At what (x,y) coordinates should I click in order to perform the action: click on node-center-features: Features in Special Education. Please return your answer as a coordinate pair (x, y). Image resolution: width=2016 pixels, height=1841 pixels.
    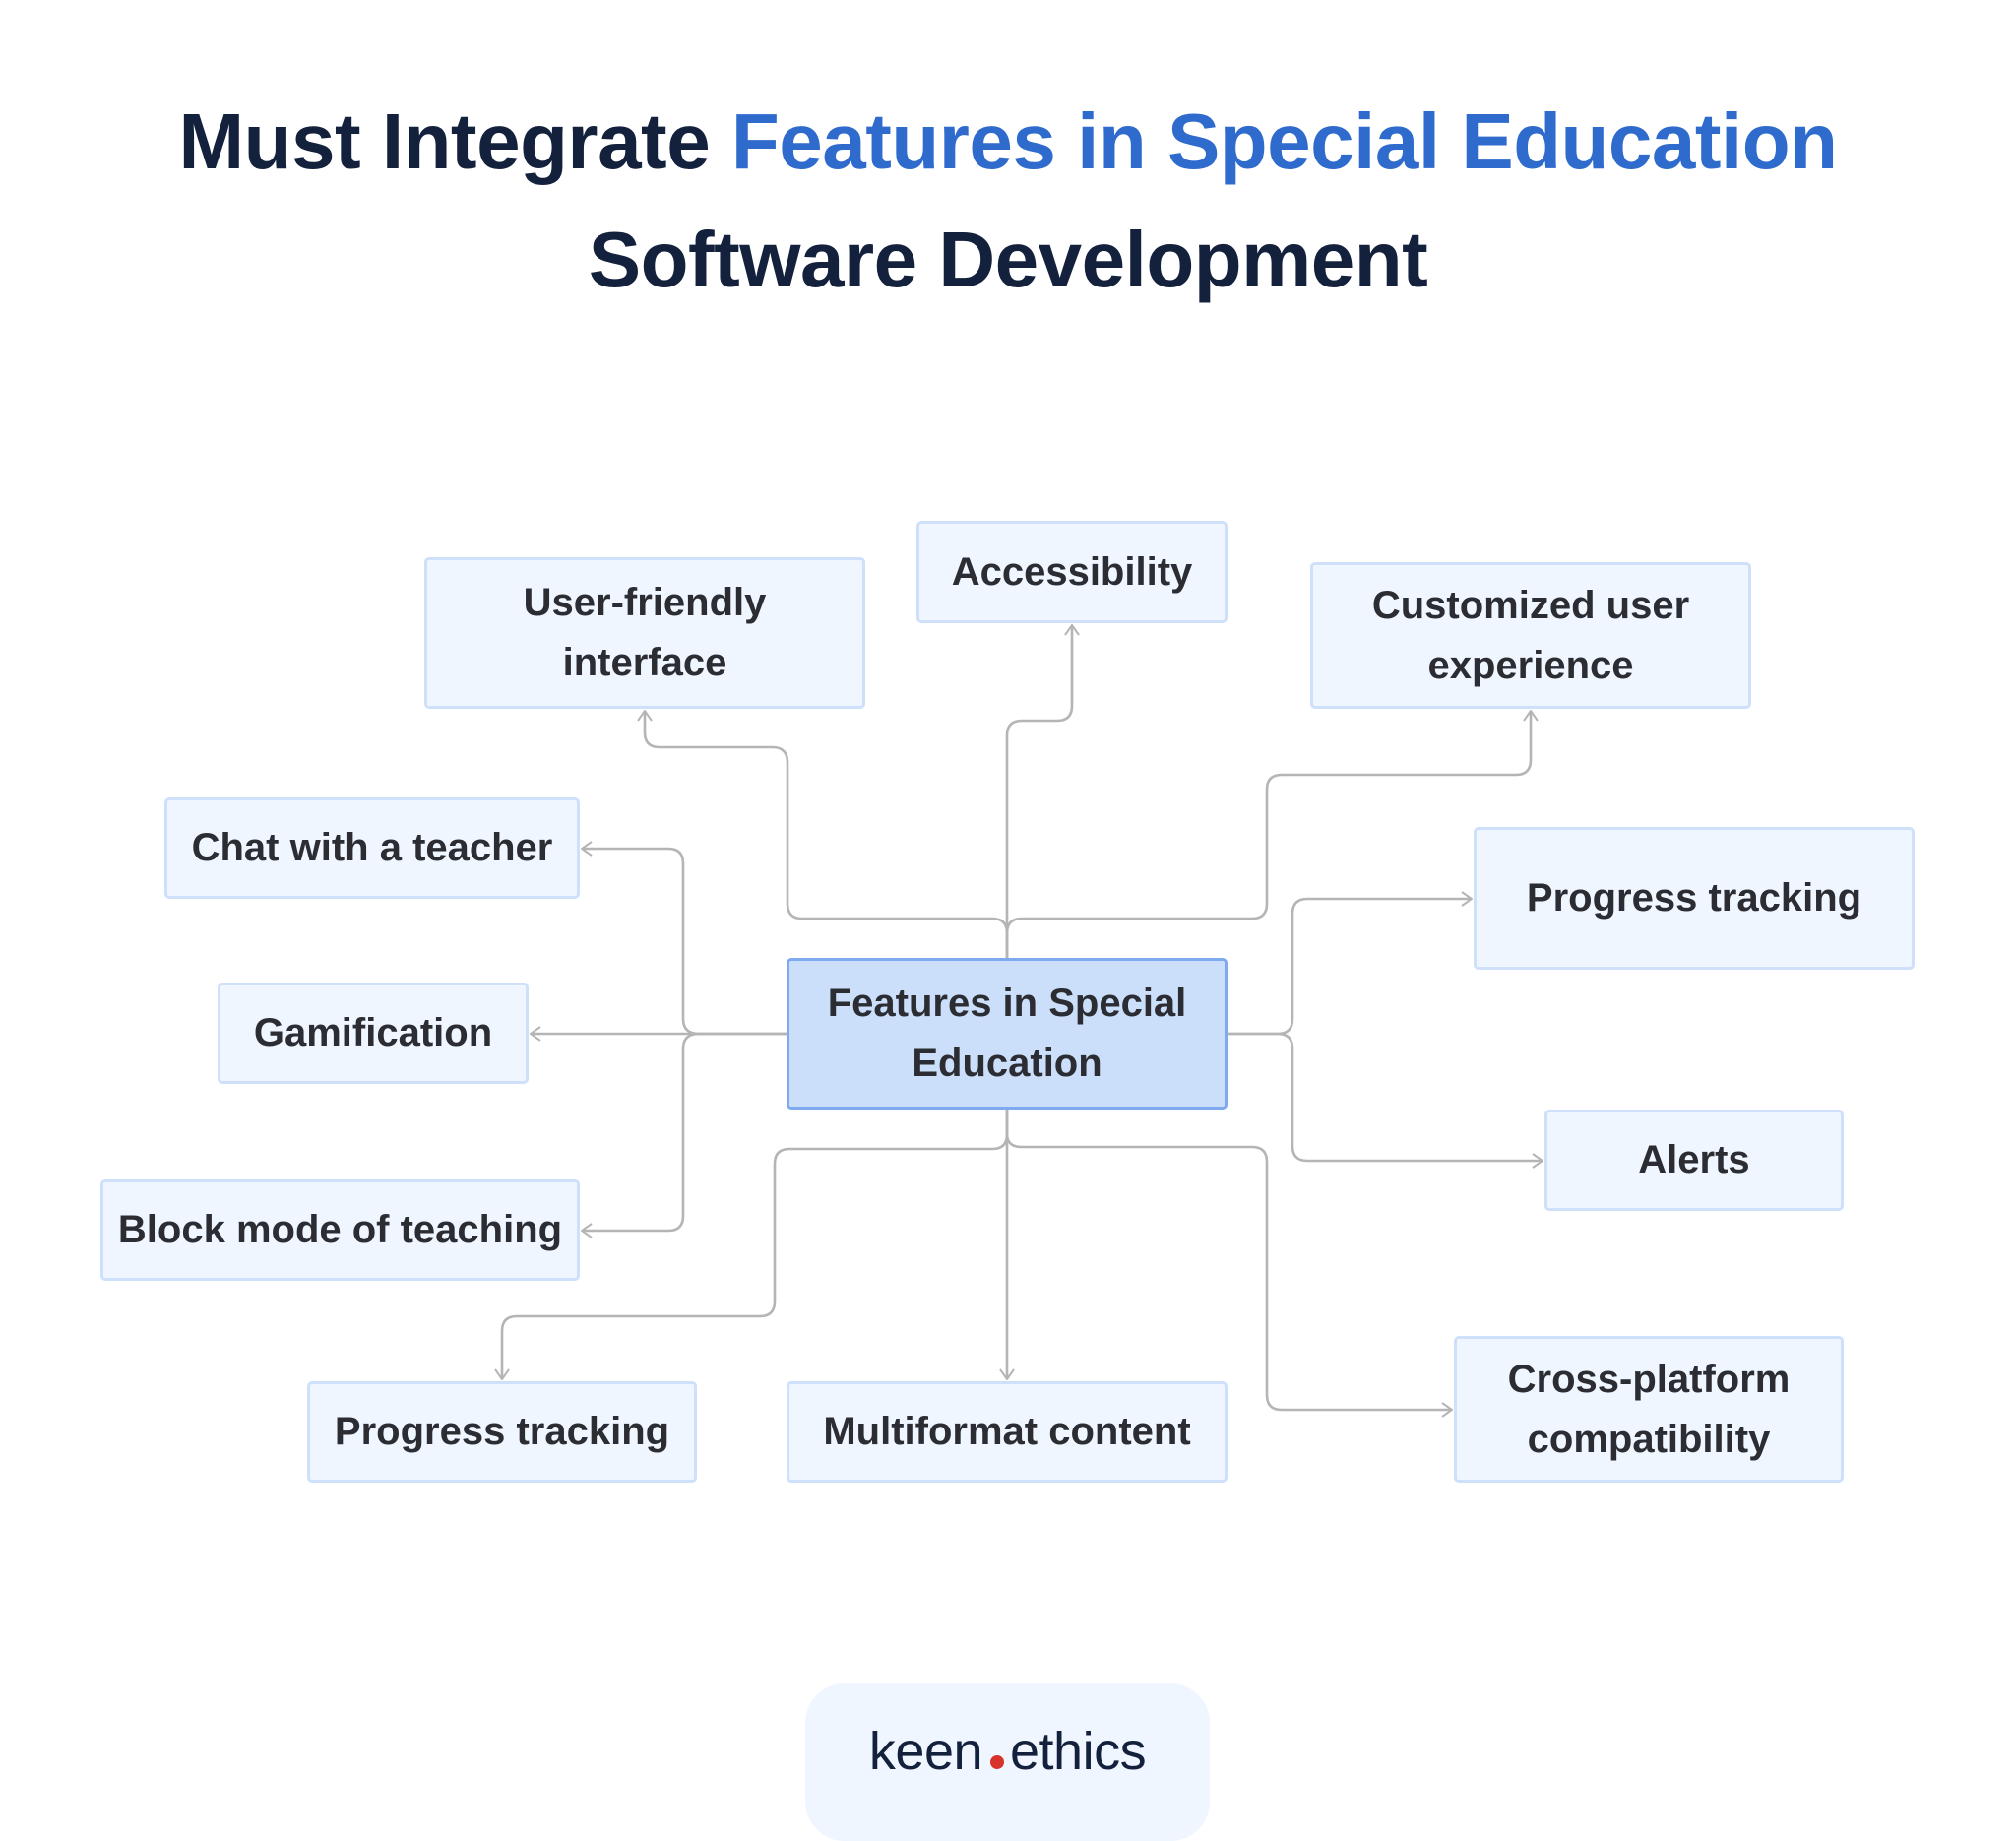
    Looking at the image, I should click on (1007, 1034).